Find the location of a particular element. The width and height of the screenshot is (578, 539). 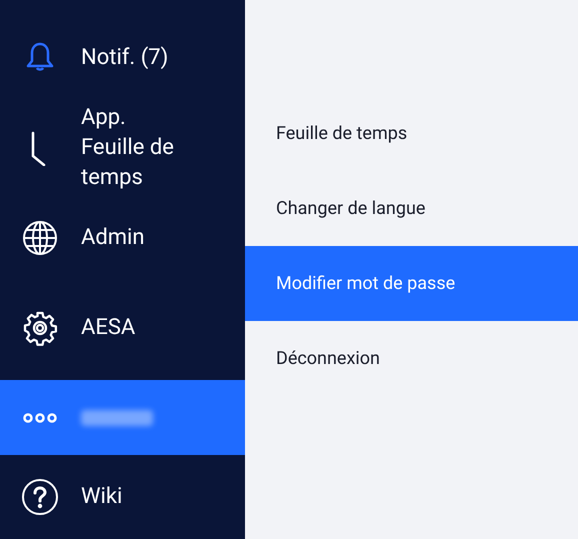

sidebar-item: Wiki is located at coordinates (122, 497).